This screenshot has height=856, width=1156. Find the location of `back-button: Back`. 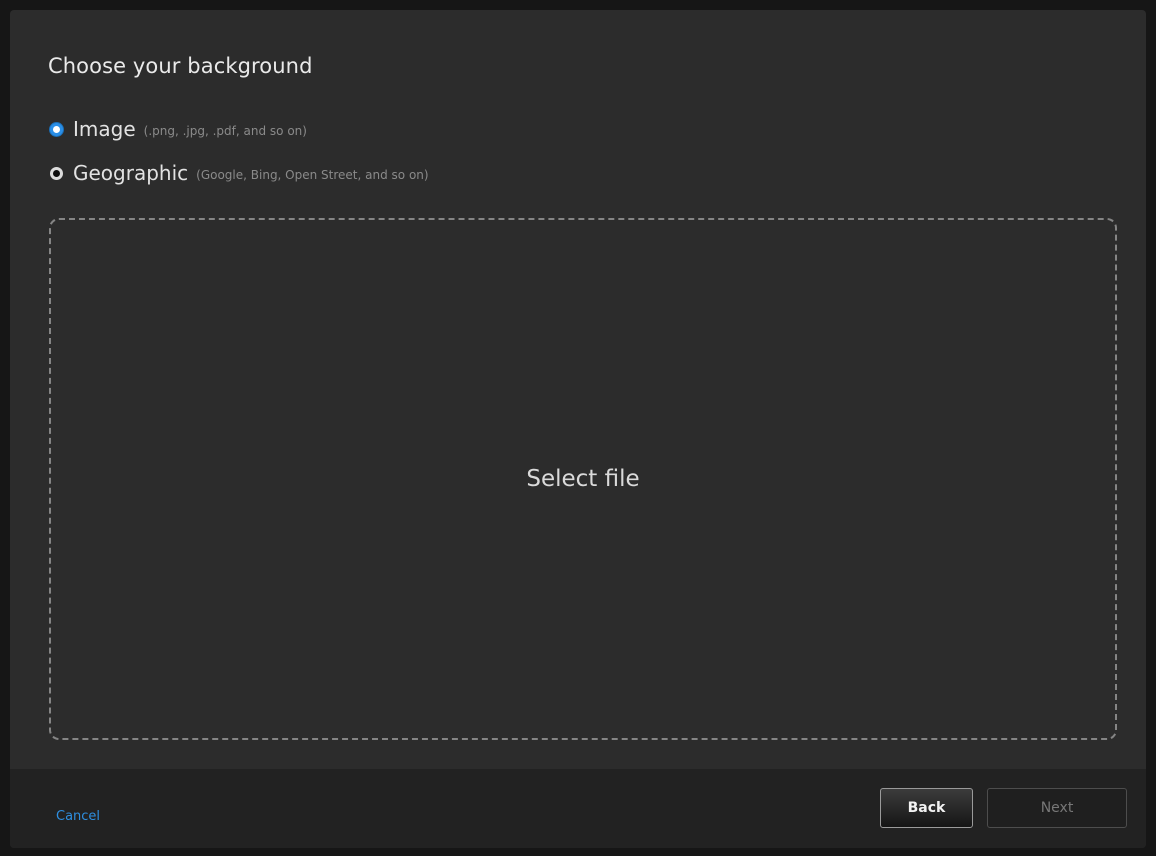

back-button: Back is located at coordinates (926, 808).